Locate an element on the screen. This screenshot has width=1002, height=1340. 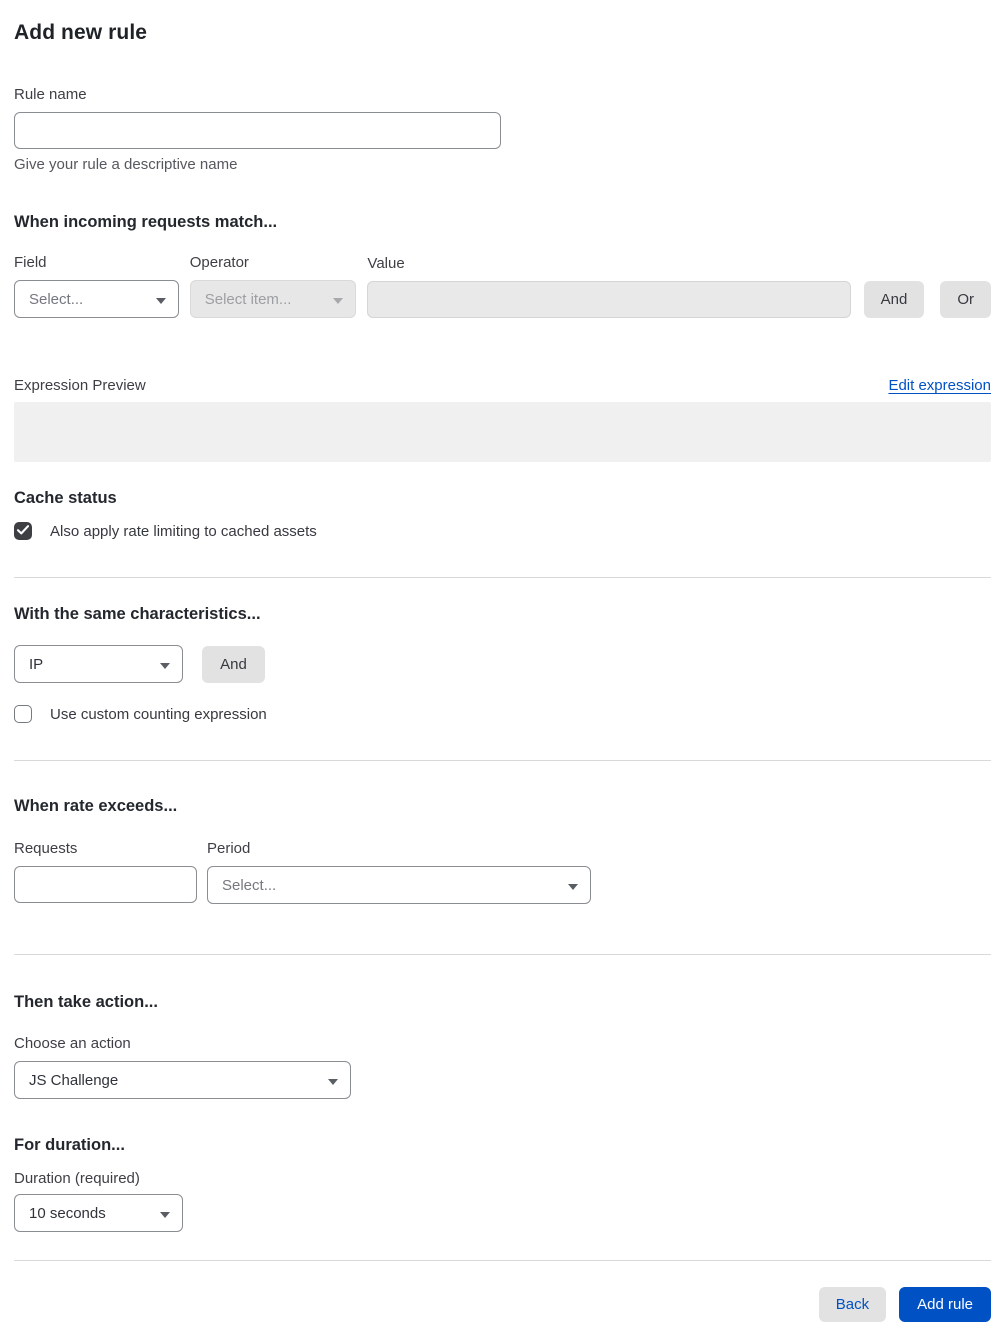
value-label: Value is located at coordinates (386, 263).